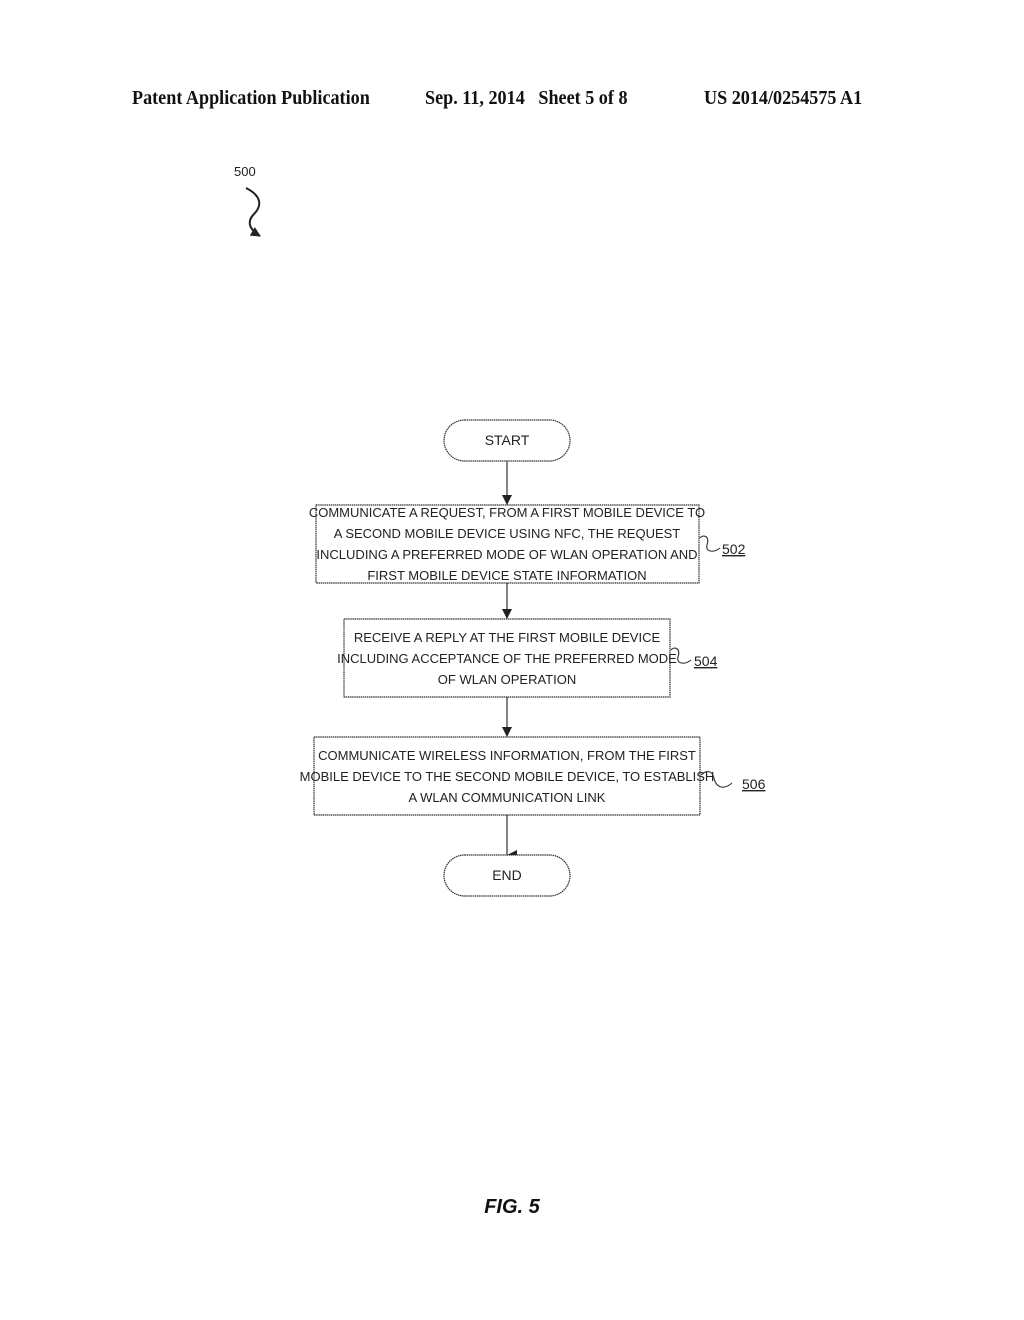 The width and height of the screenshot is (1024, 1320). I want to click on end-label: END, so click(507, 875).